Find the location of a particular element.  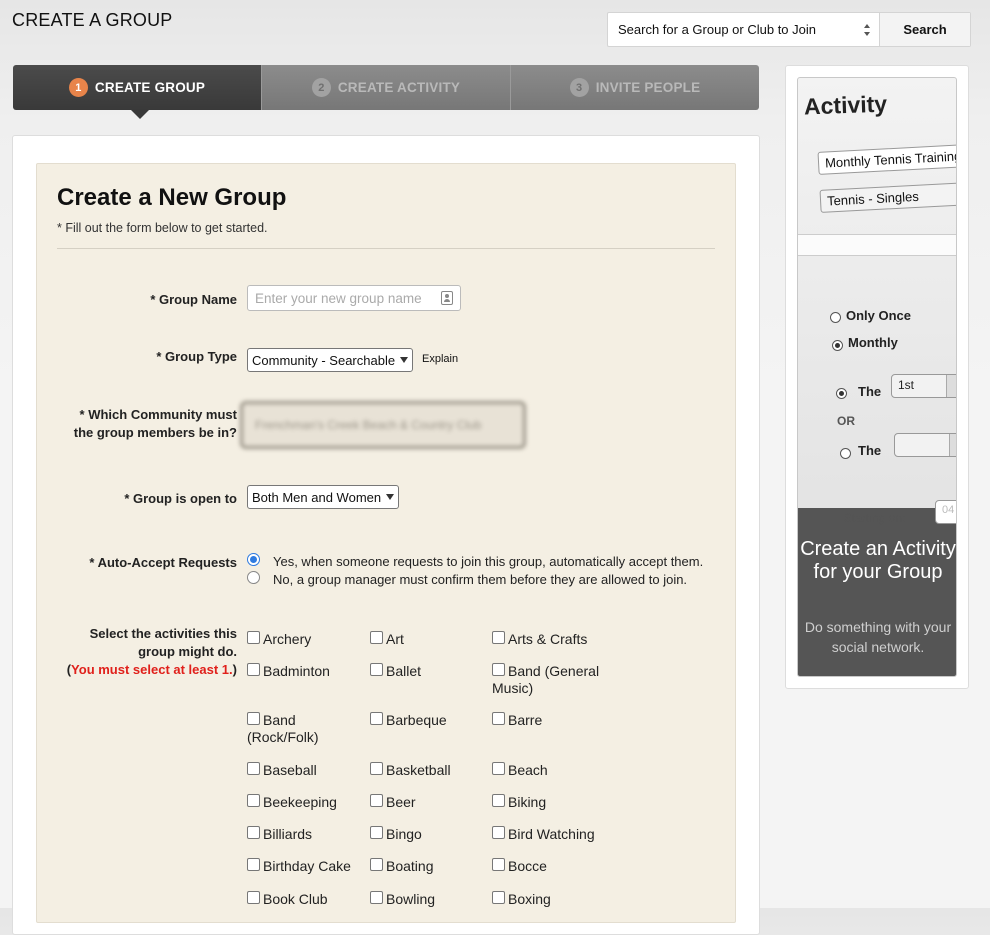

step-number: 2 is located at coordinates (321, 87).